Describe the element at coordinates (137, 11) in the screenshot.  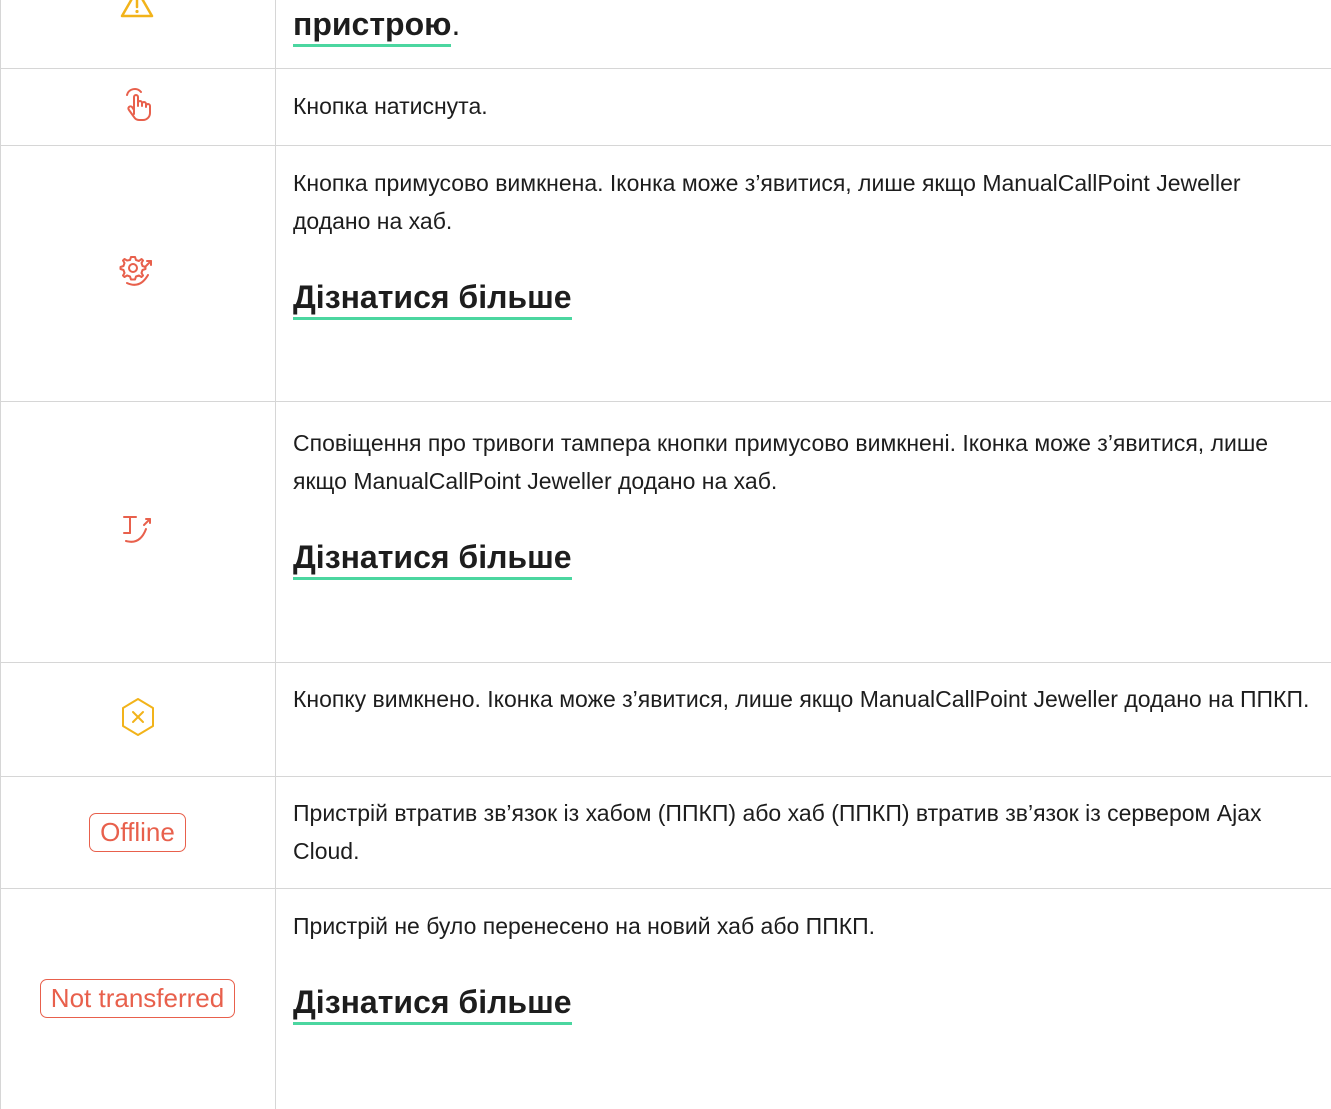
I see `warning-icon` at that location.